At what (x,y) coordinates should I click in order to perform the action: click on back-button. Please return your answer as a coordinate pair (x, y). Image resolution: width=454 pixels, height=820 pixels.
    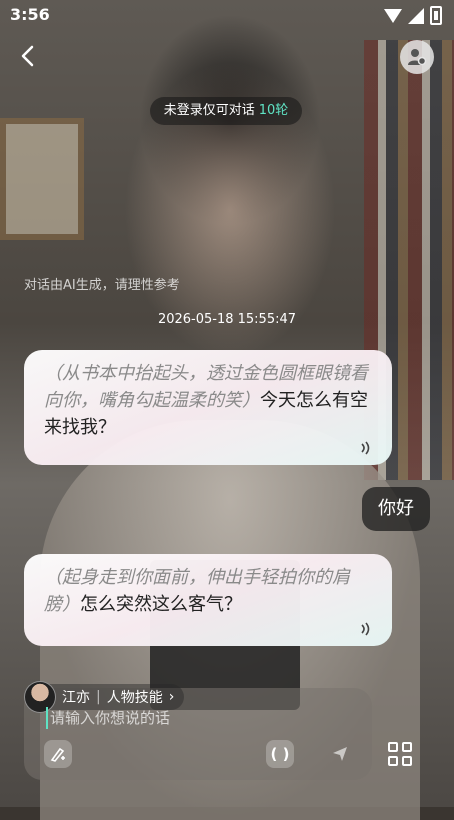
    Looking at the image, I should click on (34, 56).